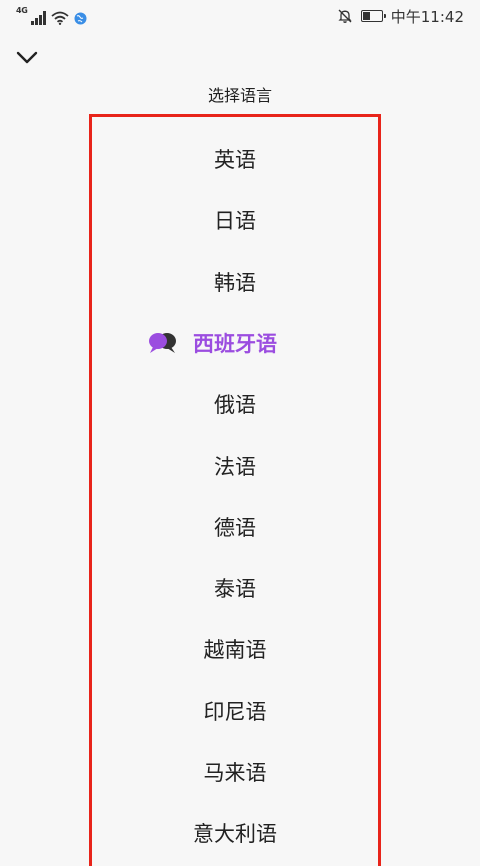 Image resolution: width=480 pixels, height=866 pixels. I want to click on chevron-down-icon, so click(27, 59).